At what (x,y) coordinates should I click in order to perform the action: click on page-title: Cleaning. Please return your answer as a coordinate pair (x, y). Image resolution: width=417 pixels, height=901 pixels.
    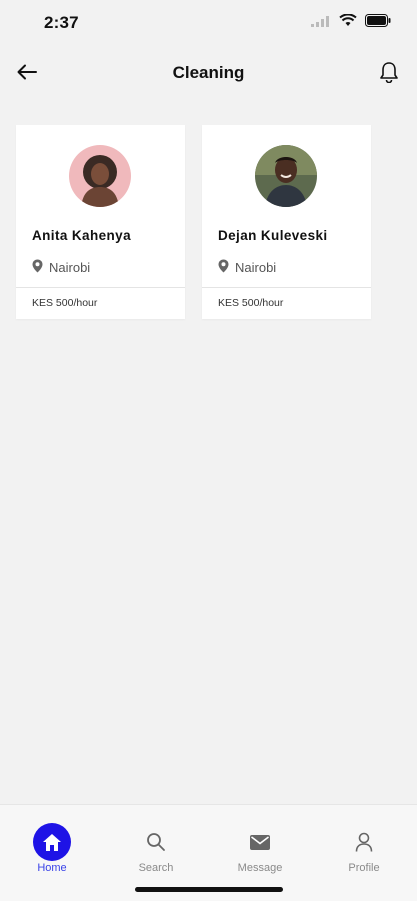
    Looking at the image, I should click on (208, 72).